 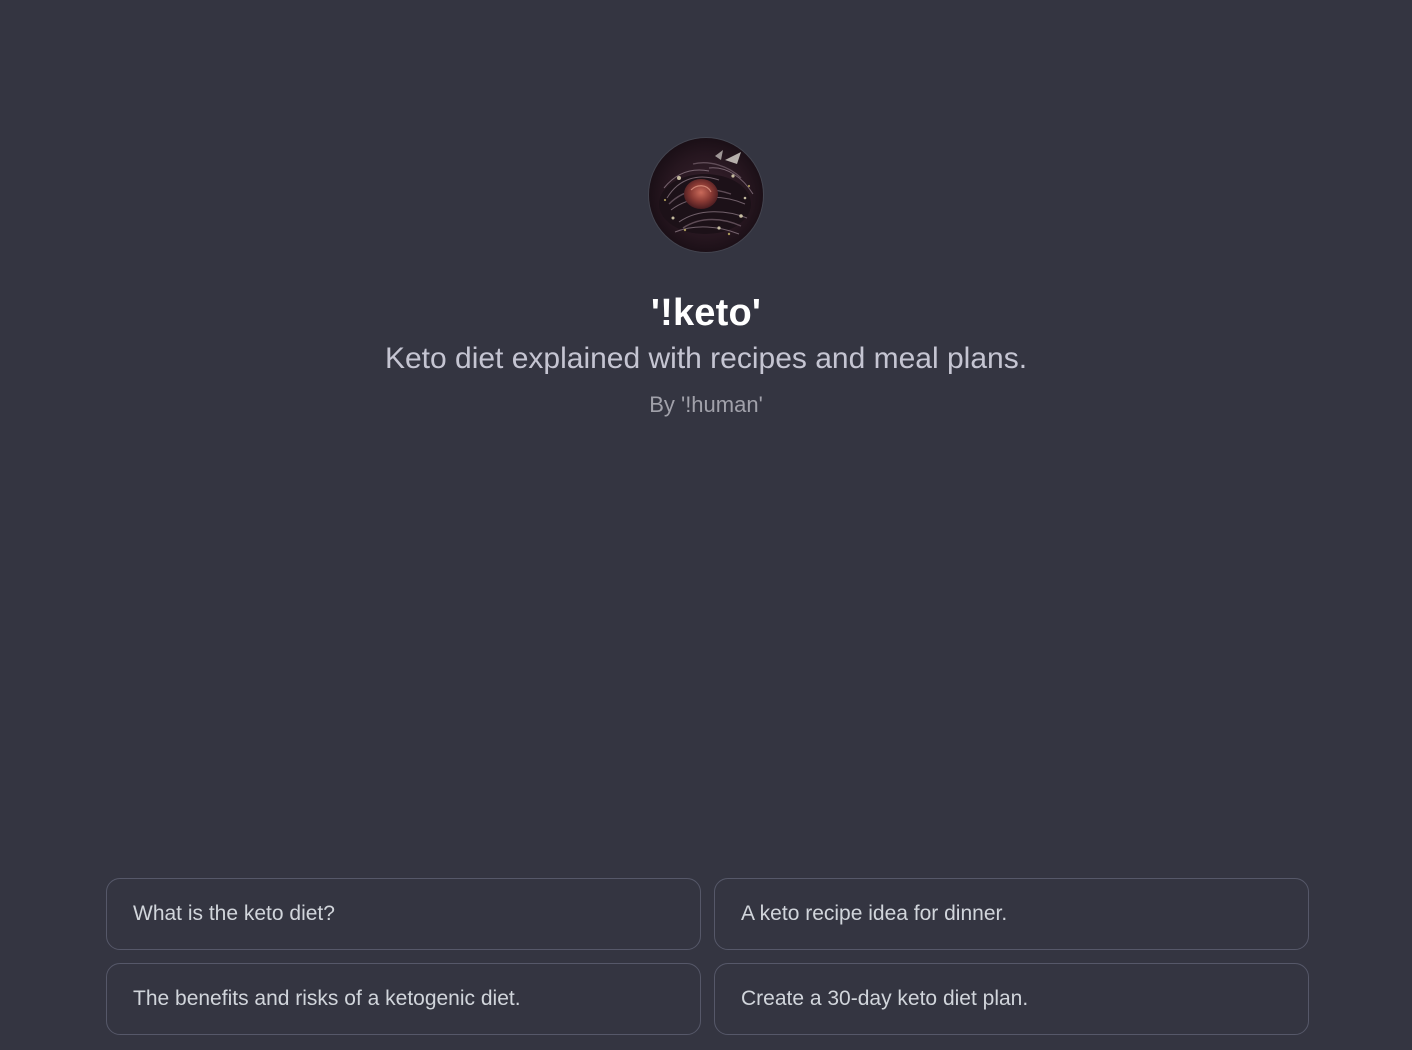 What do you see at coordinates (874, 913) in the screenshot?
I see `starter-label: A keto recipe idea for dinner.` at bounding box center [874, 913].